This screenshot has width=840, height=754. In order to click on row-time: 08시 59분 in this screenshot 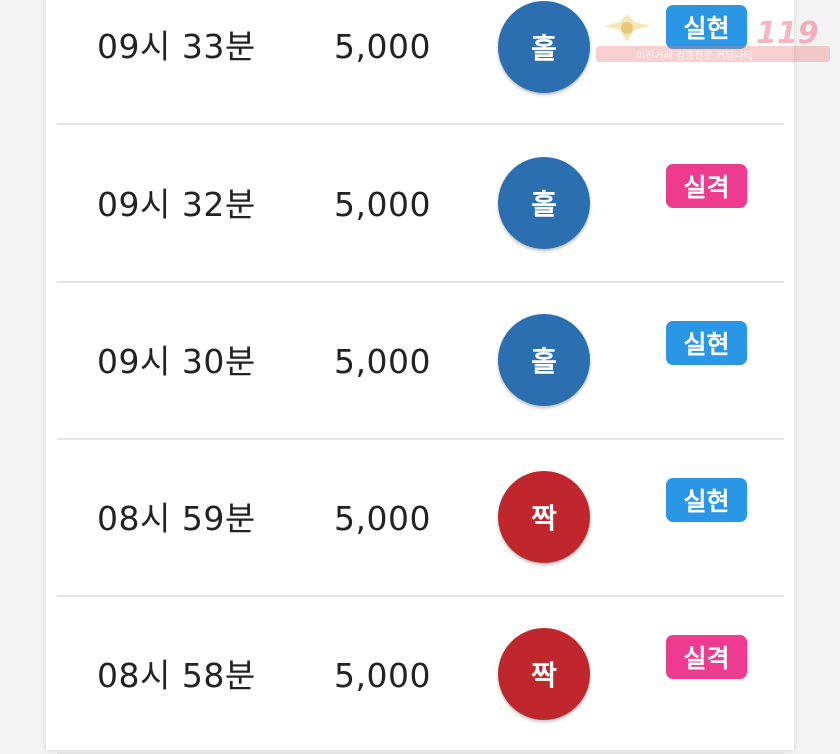, I will do `click(176, 518)`.